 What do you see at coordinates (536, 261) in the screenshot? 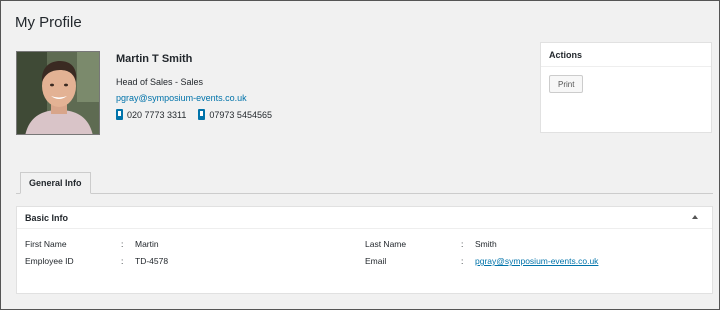
I see `email-value-link: pgray@symposium-events.co.uk` at bounding box center [536, 261].